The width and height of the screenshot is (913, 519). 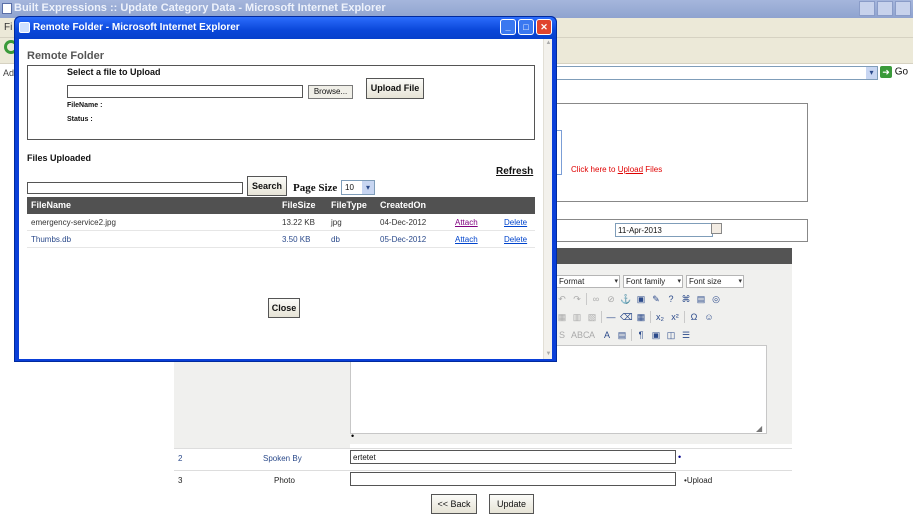 I want to click on file-path-input, so click(x=185, y=91).